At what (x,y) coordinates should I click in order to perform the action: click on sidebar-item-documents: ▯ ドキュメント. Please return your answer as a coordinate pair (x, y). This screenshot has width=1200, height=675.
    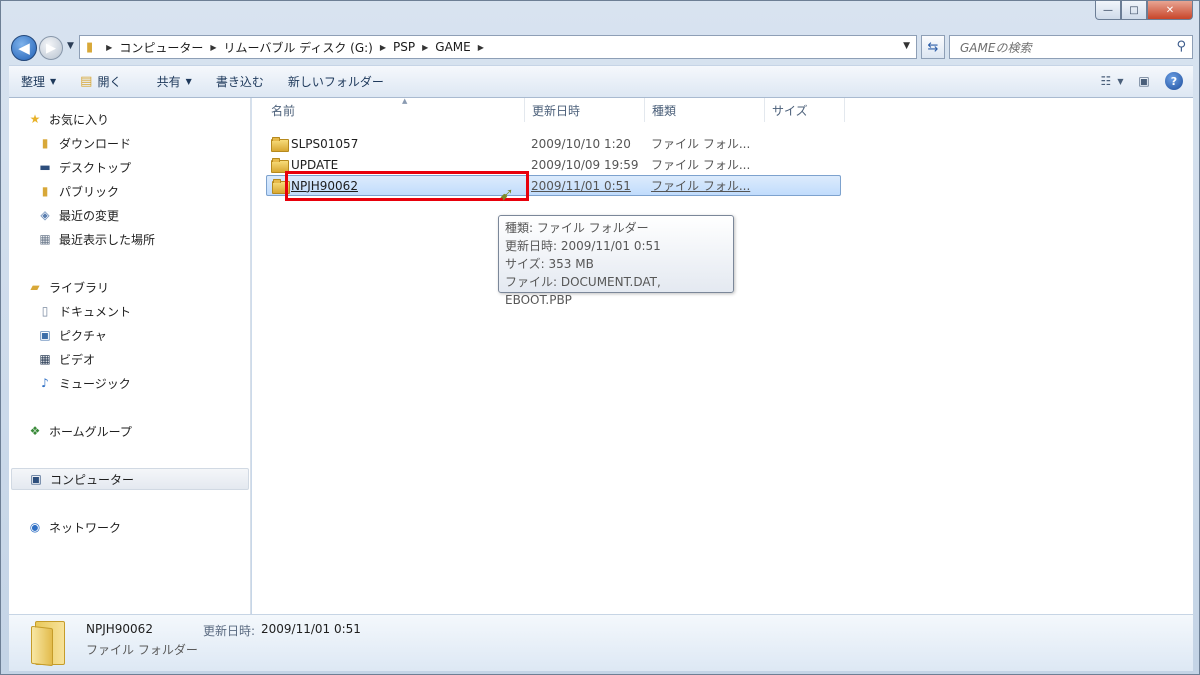
    Looking at the image, I should click on (84, 311).